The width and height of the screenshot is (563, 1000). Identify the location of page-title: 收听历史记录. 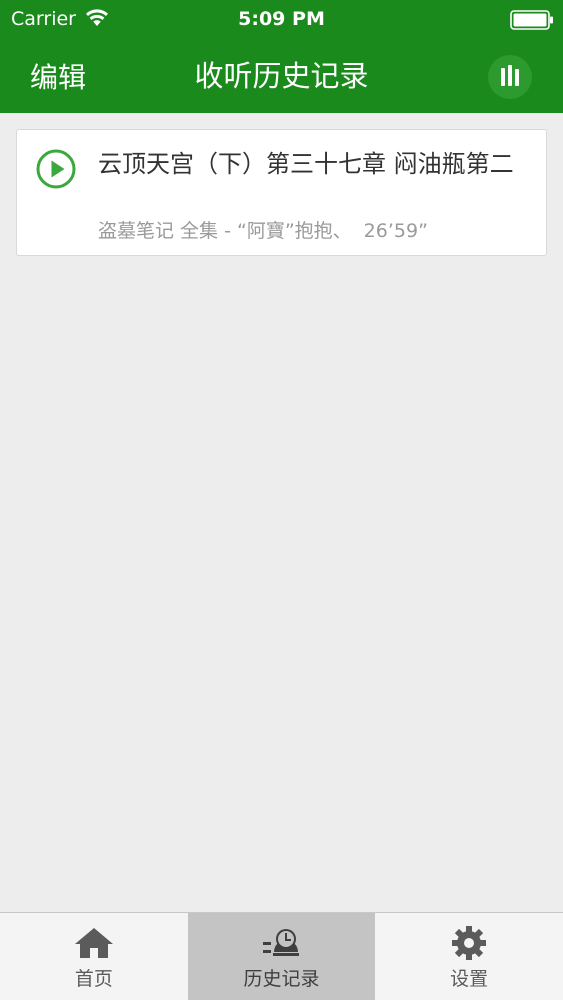
(281, 76).